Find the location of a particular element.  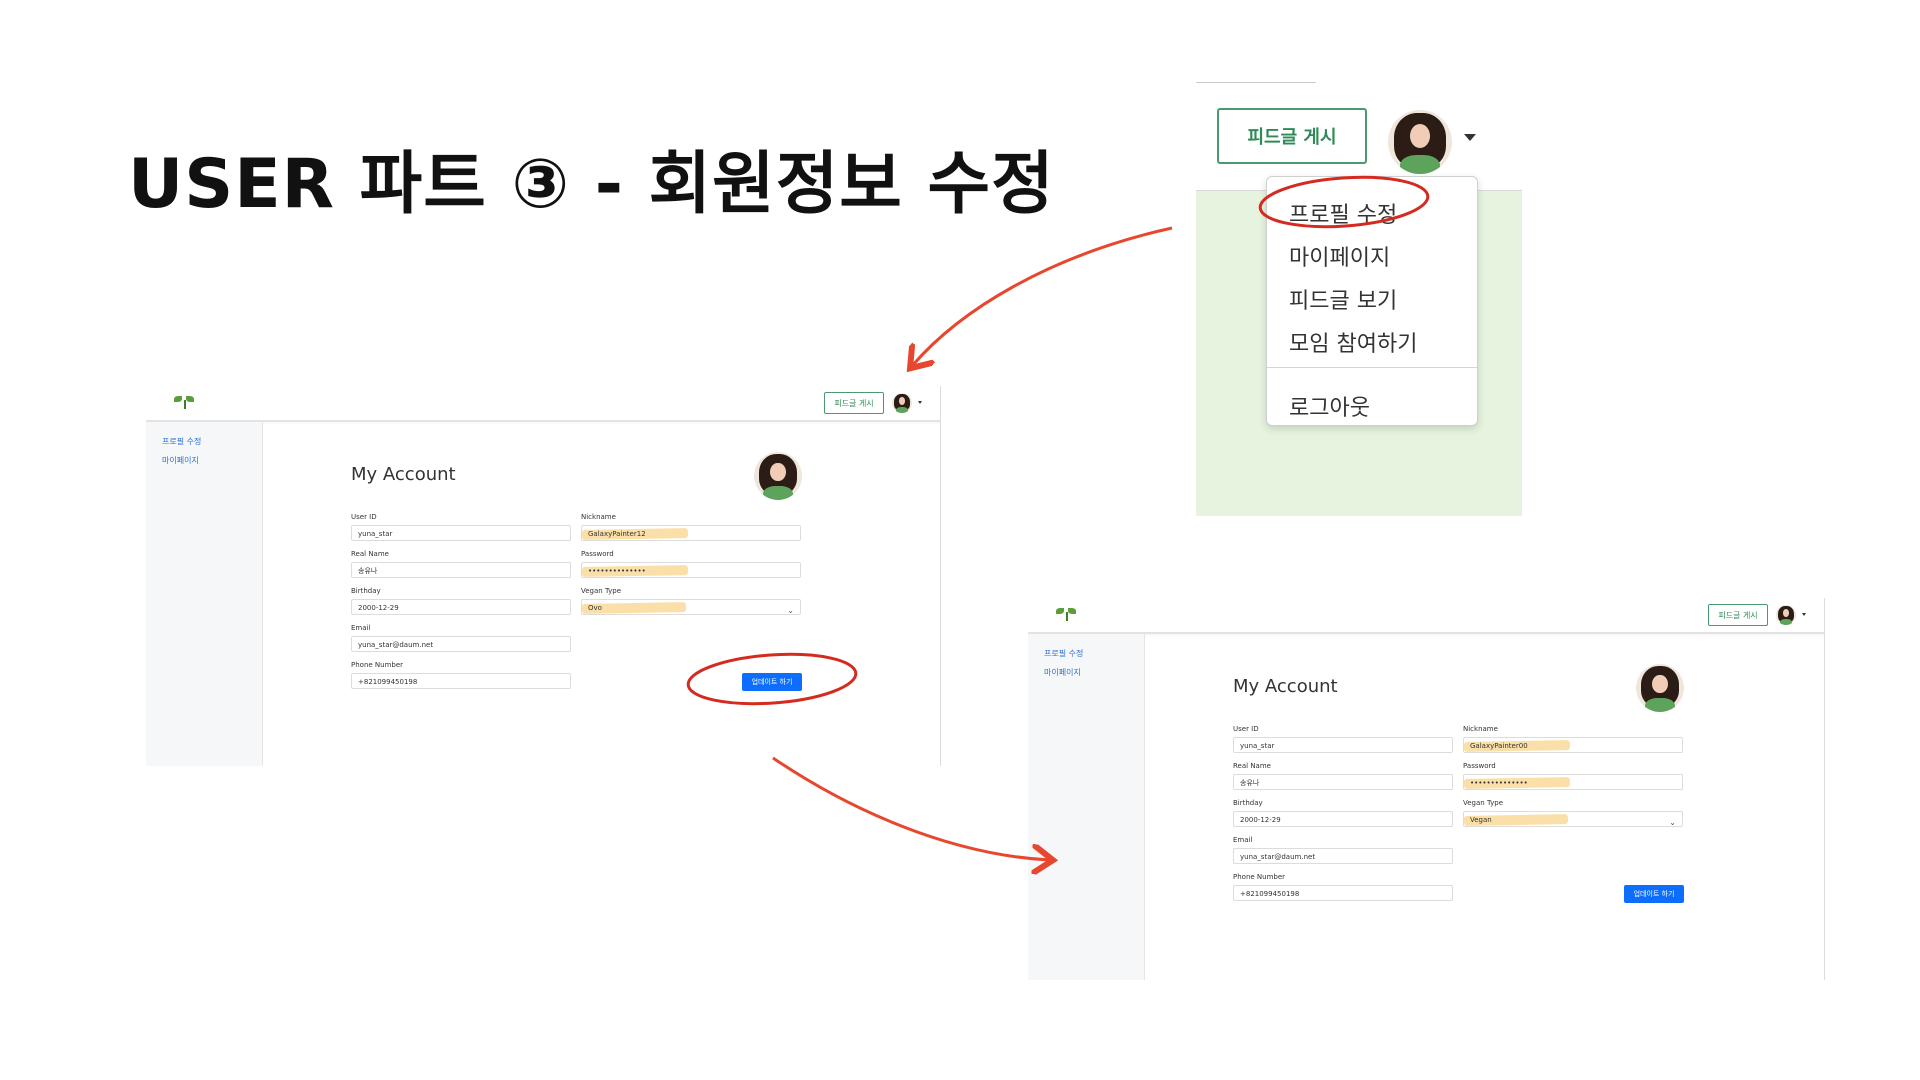

menu-item-mypage: 마이페이지 is located at coordinates (1339, 256).